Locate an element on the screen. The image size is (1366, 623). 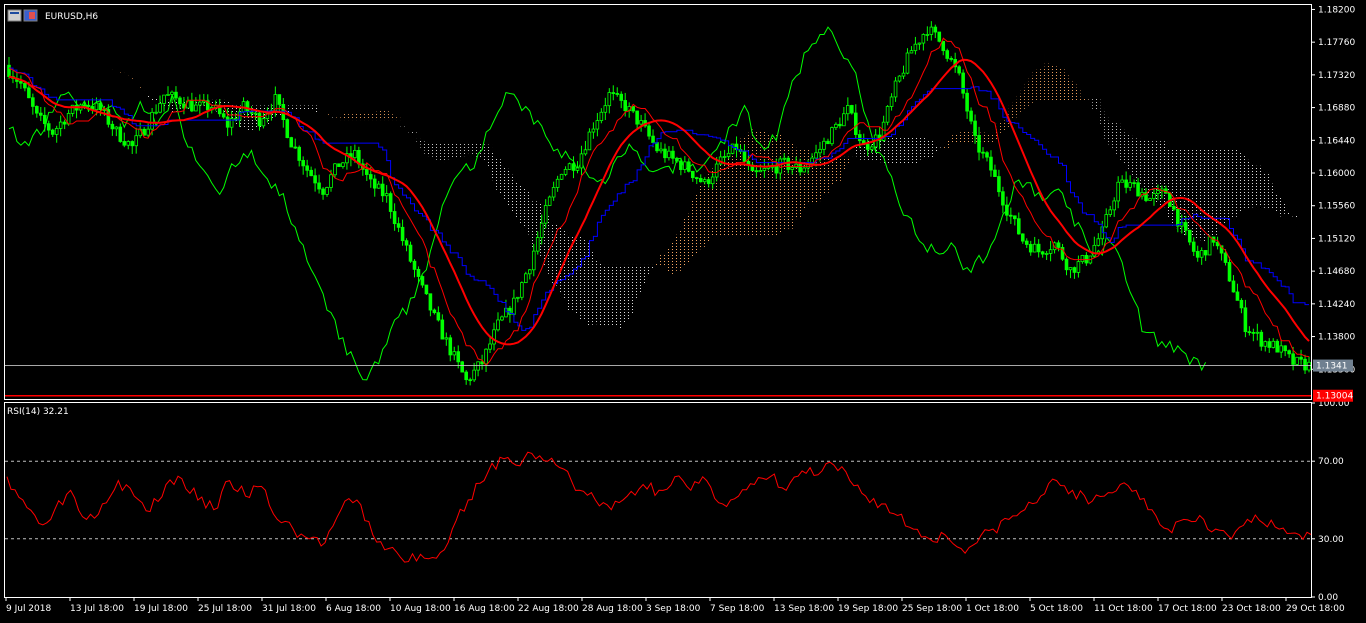
price-tick-label: 1.15120 is located at coordinates (1336, 239).